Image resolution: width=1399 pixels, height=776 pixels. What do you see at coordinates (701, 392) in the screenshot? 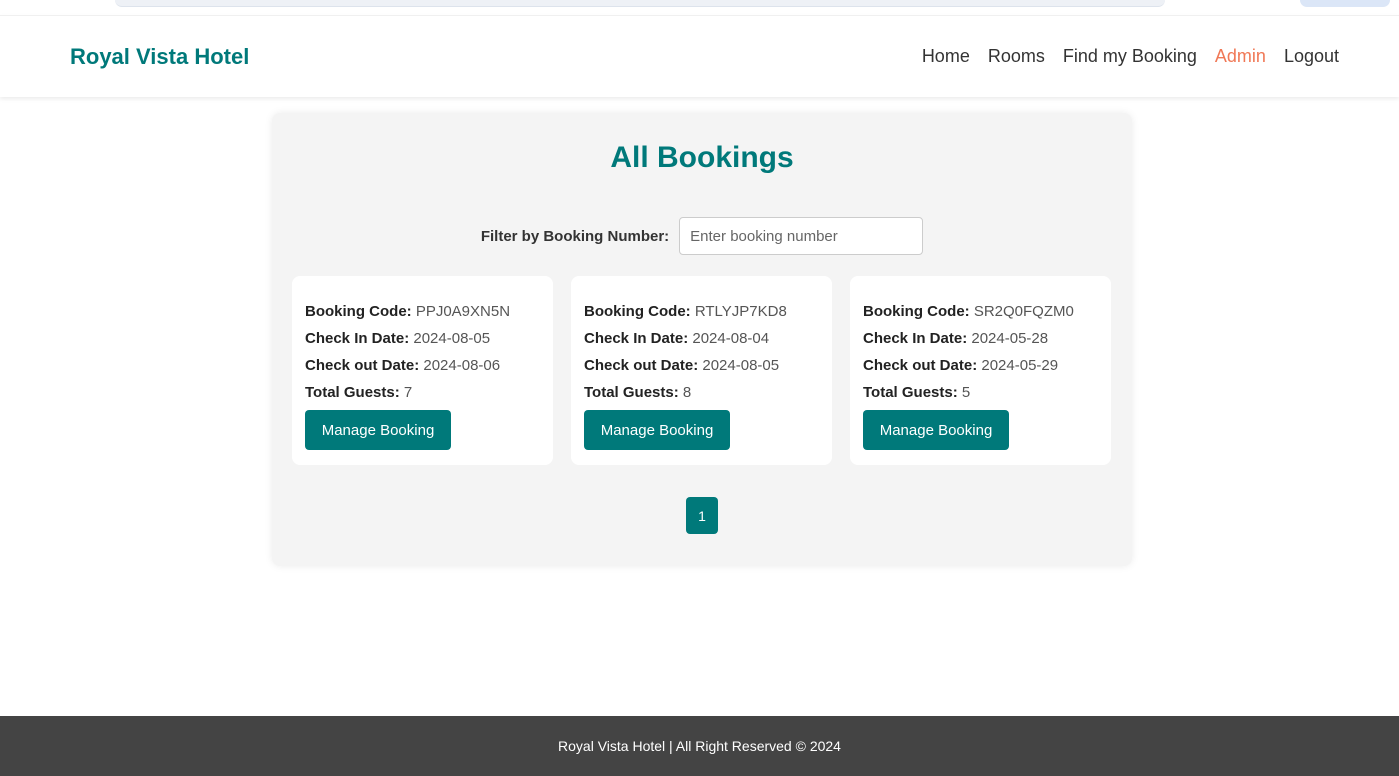
I see `total-guests-line: Total Guests: 8` at bounding box center [701, 392].